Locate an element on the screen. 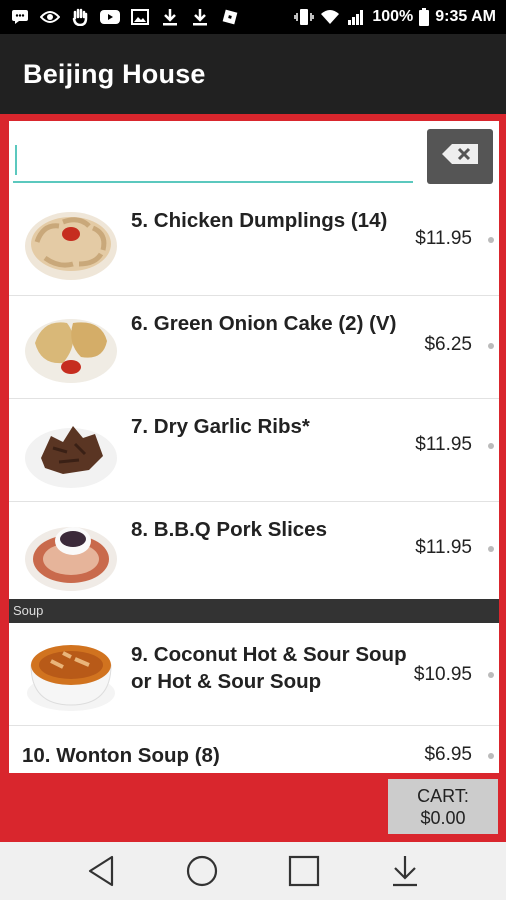 The height and width of the screenshot is (900, 506). notification-pull-icon is located at coordinates (405, 871).